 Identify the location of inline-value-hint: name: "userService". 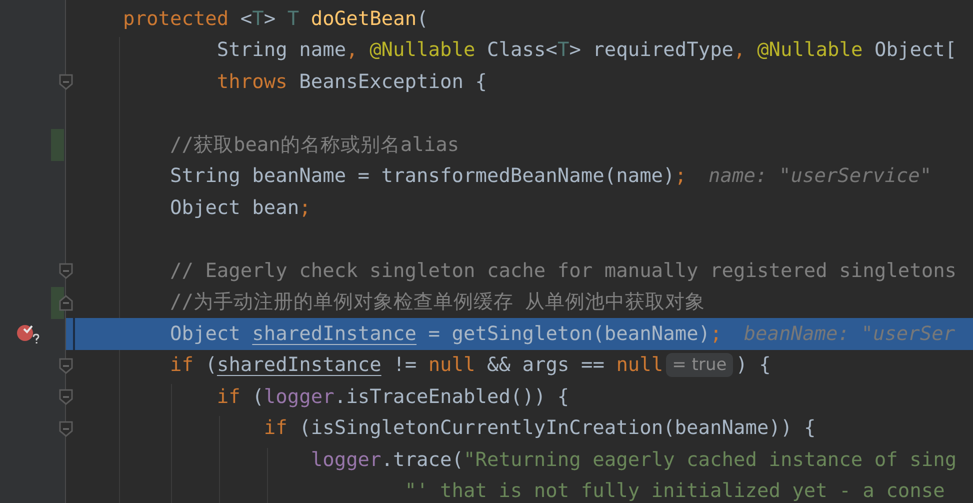
(820, 176).